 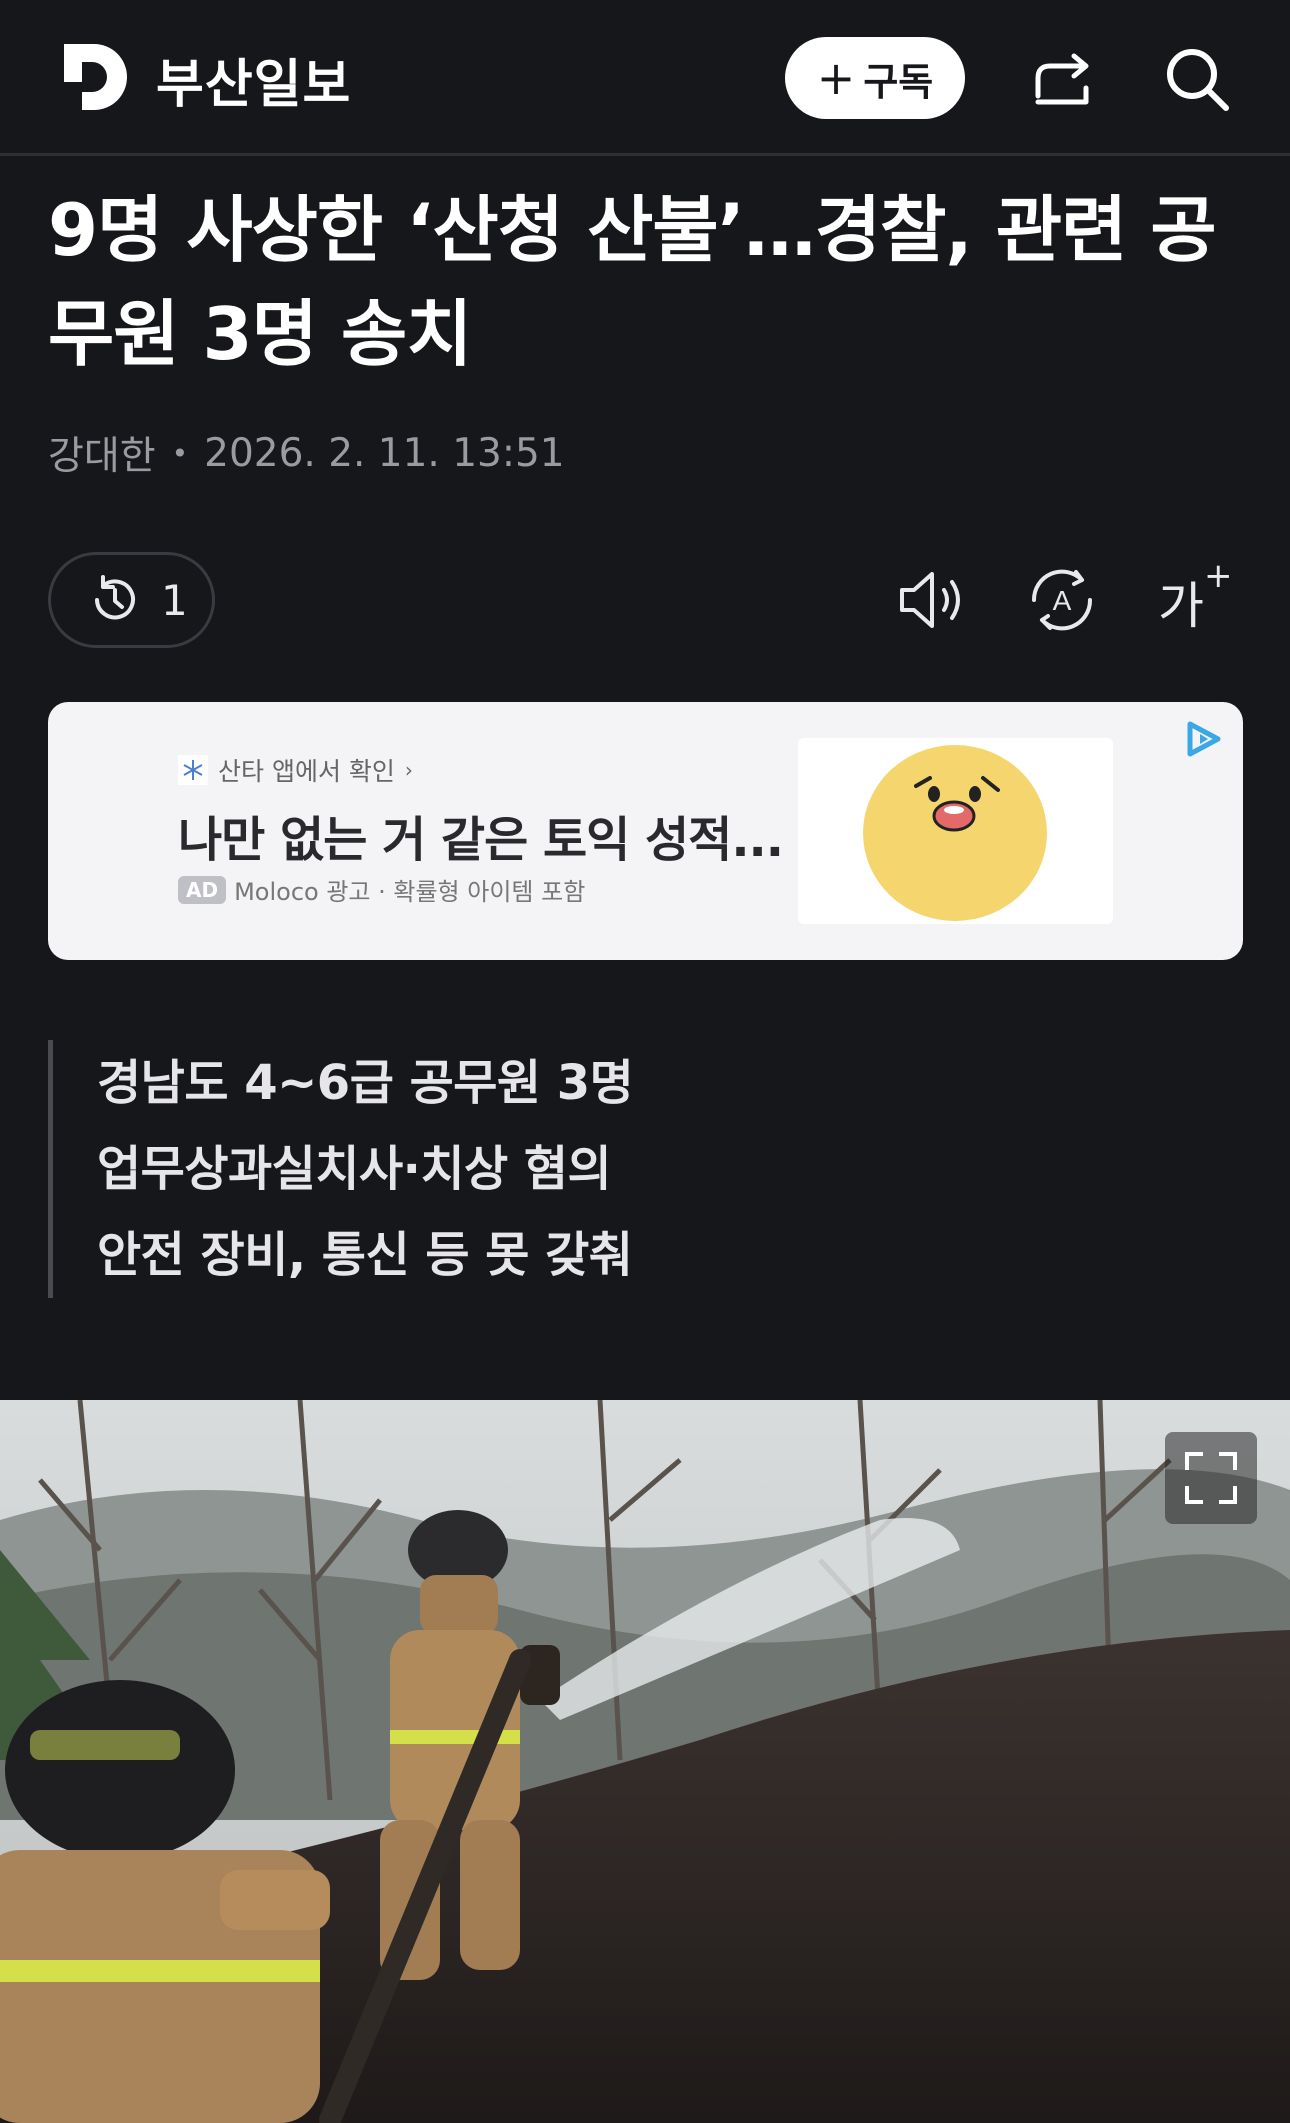 What do you see at coordinates (193, 770) in the screenshot?
I see `snowflake-icon` at bounding box center [193, 770].